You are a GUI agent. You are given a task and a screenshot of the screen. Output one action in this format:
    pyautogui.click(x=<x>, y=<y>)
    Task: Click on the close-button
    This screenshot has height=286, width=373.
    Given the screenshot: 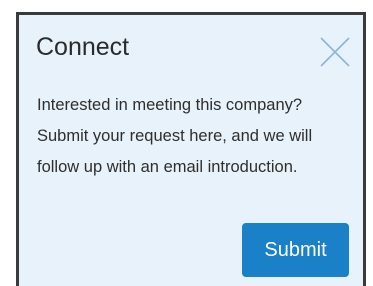 What is the action you would take?
    pyautogui.click(x=335, y=52)
    